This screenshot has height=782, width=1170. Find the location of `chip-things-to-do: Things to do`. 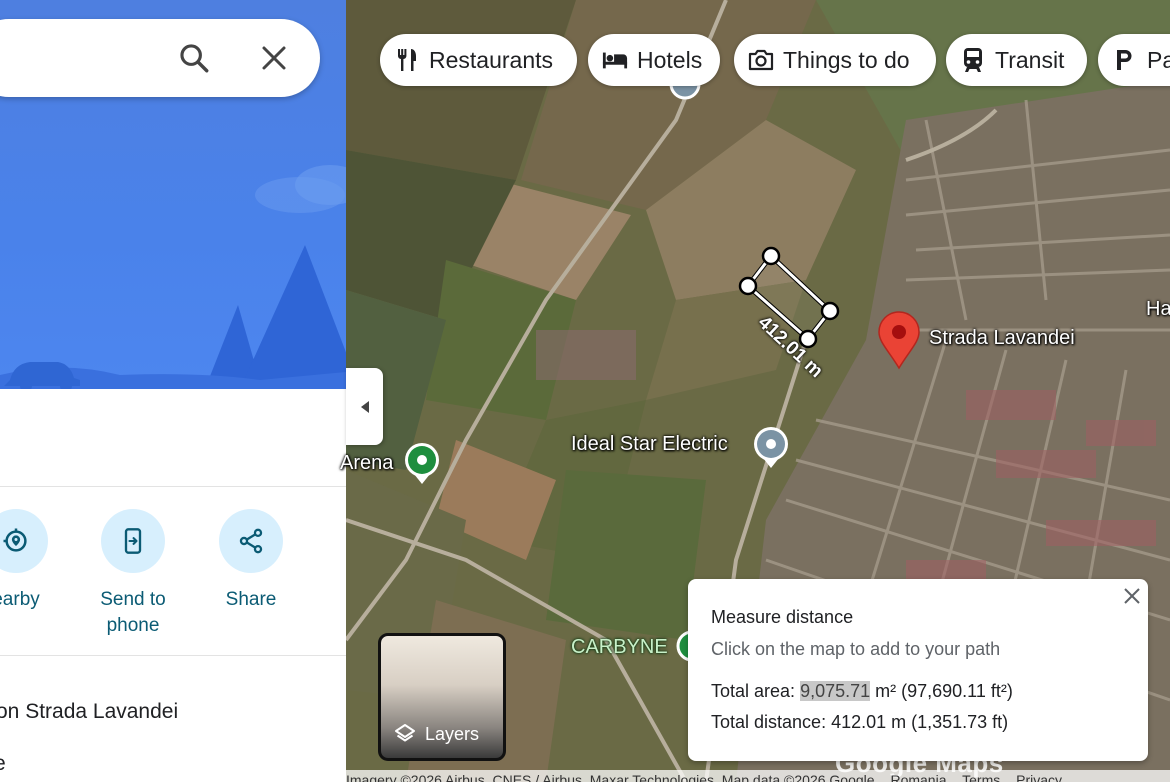

chip-things-to-do: Things to do is located at coordinates (835, 60).